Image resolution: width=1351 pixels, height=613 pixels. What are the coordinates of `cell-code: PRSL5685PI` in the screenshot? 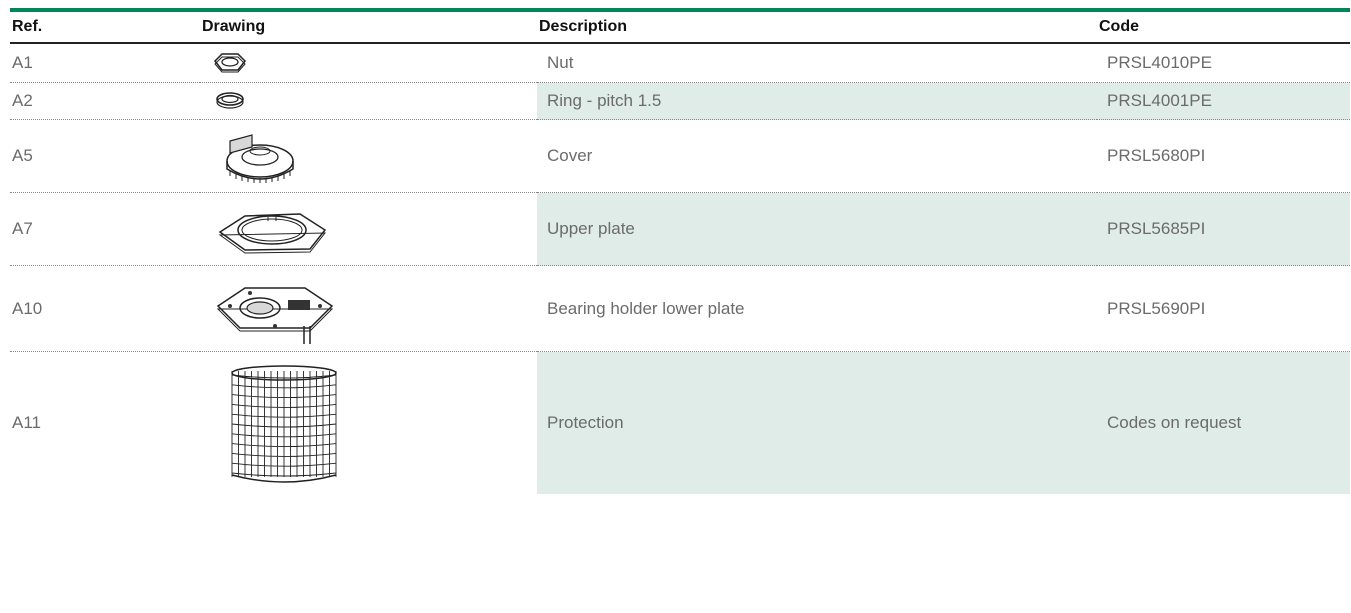 It's located at (1223, 229).